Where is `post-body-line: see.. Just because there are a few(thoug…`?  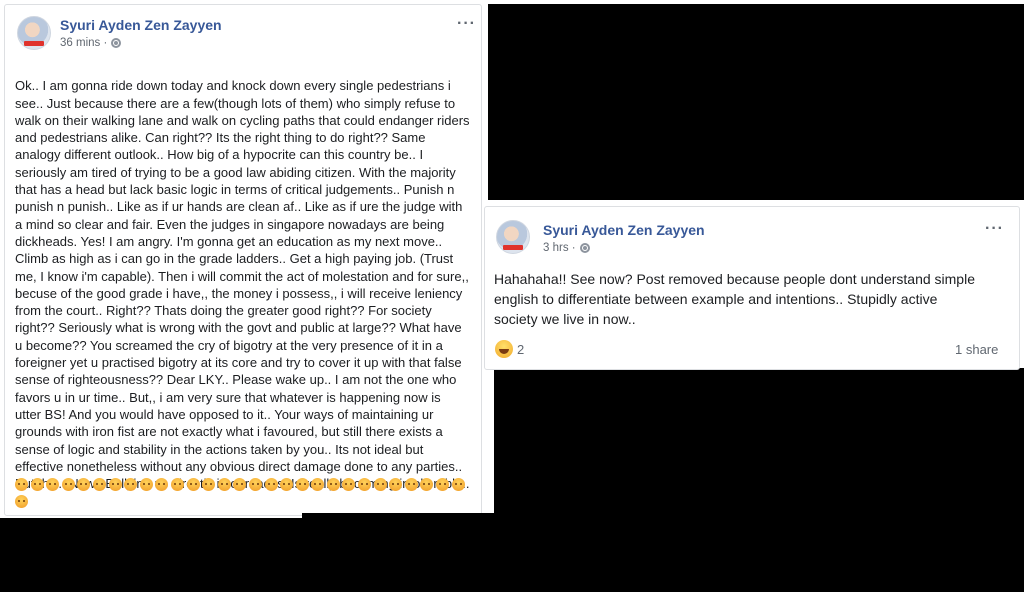 post-body-line: see.. Just because there are a few(thoug… is located at coordinates (235, 103).